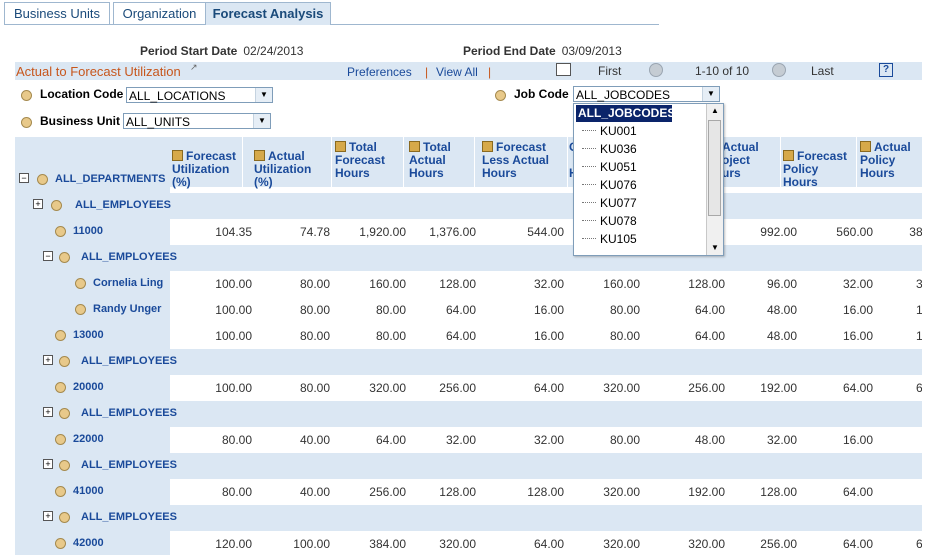 This screenshot has width=929, height=555. What do you see at coordinates (591, 51) in the screenshot?
I see `period-end-value: 03/09/2013` at bounding box center [591, 51].